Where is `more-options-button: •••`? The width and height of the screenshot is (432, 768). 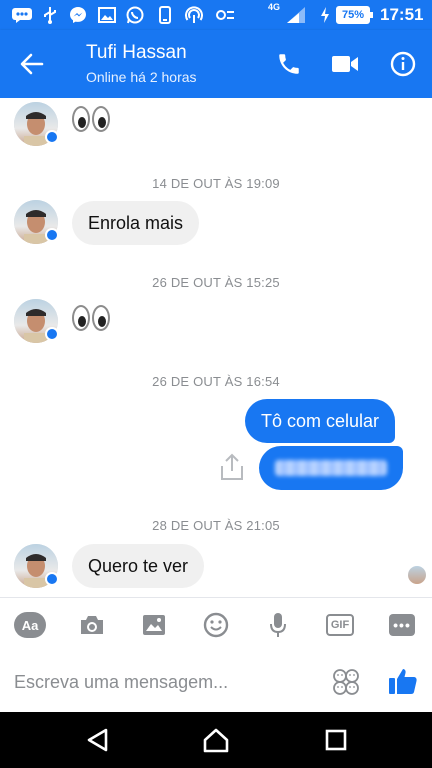
more-options-button: ••• is located at coordinates (402, 625).